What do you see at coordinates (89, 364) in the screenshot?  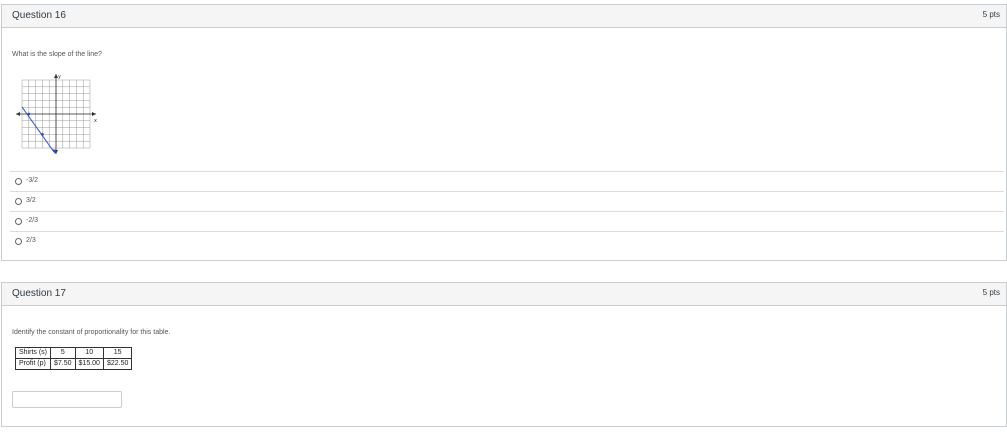 I see `table-cell: $15.00` at bounding box center [89, 364].